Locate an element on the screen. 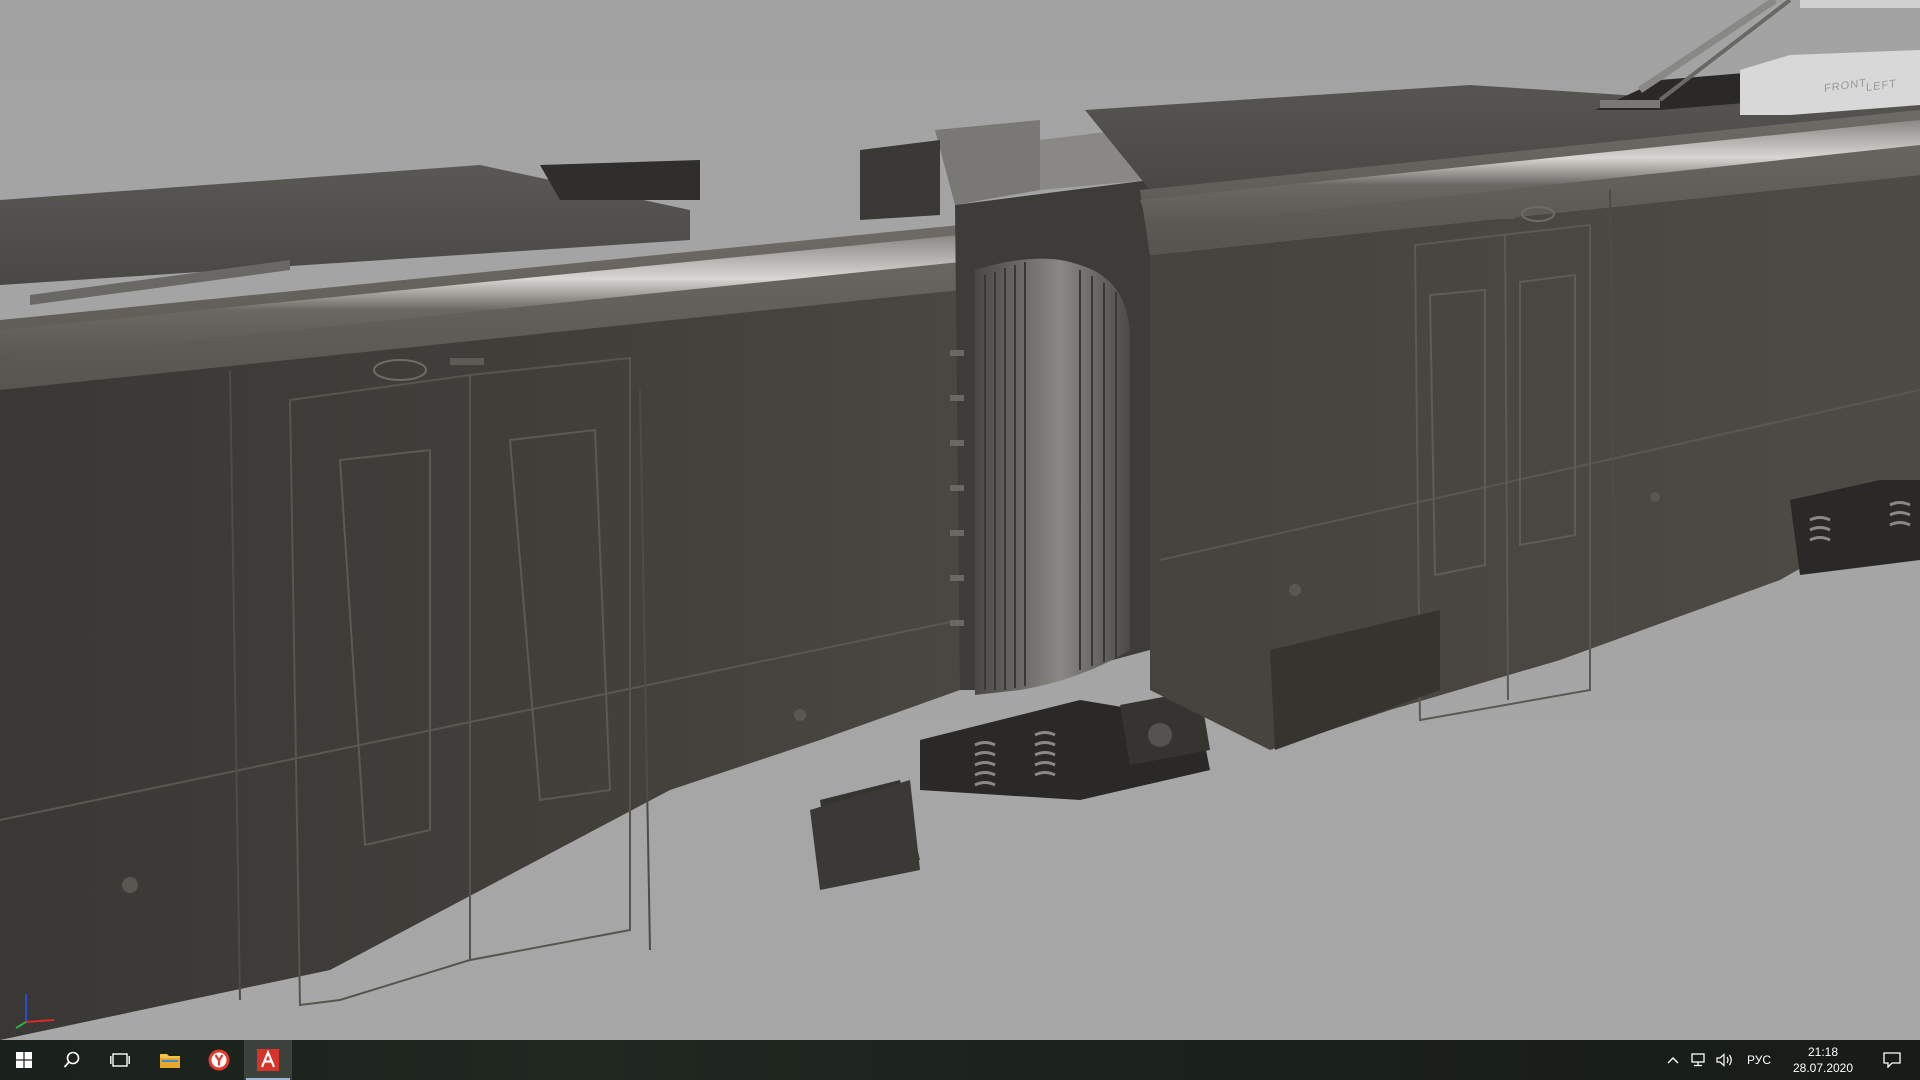 Image resolution: width=1920 pixels, height=1080 pixels. search-icon is located at coordinates (71, 1059).